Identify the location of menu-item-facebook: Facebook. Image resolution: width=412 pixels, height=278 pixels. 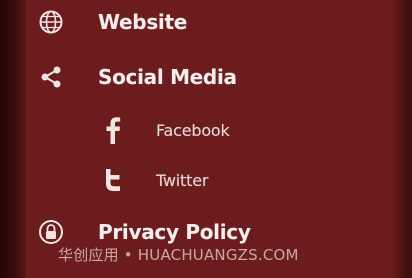
(209, 130).